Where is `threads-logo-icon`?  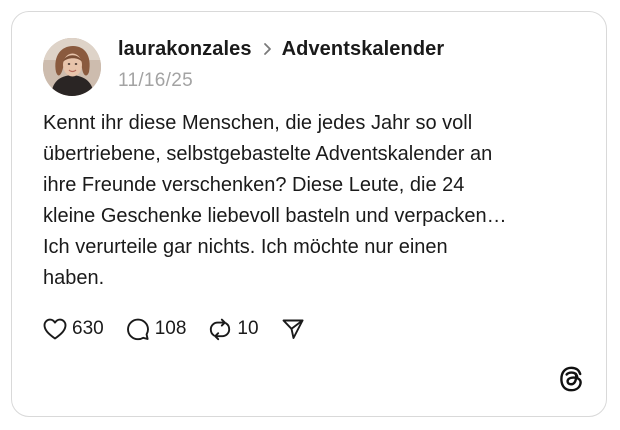 threads-logo-icon is located at coordinates (571, 379).